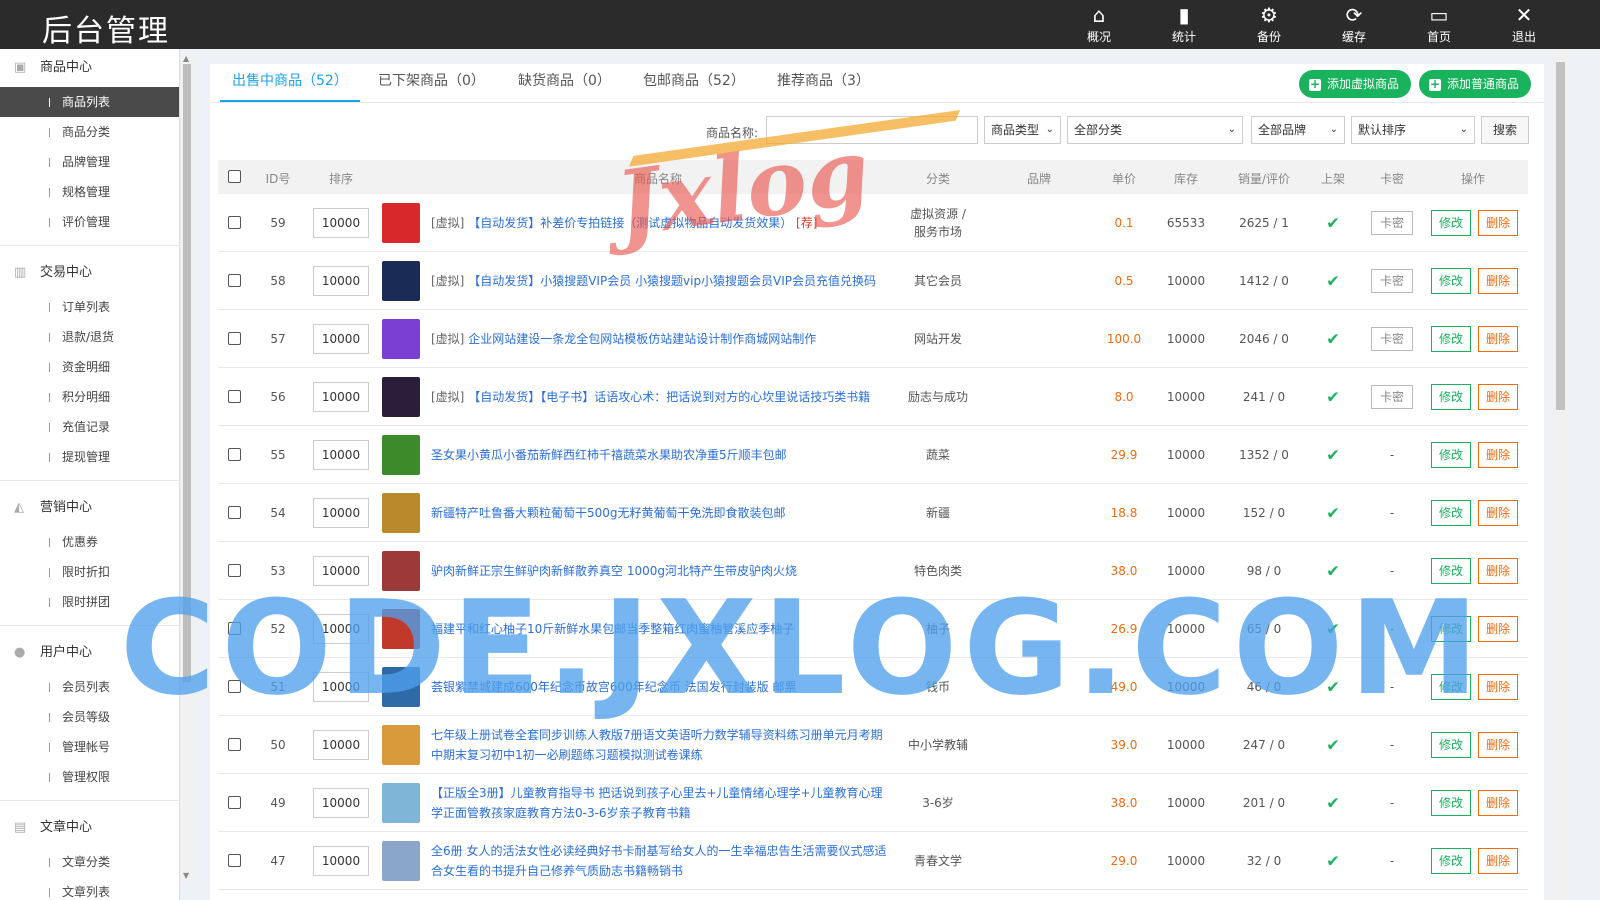  Describe the element at coordinates (1475, 84) in the screenshot. I see `add-normal-goods-button: + 添加普通商品` at that location.